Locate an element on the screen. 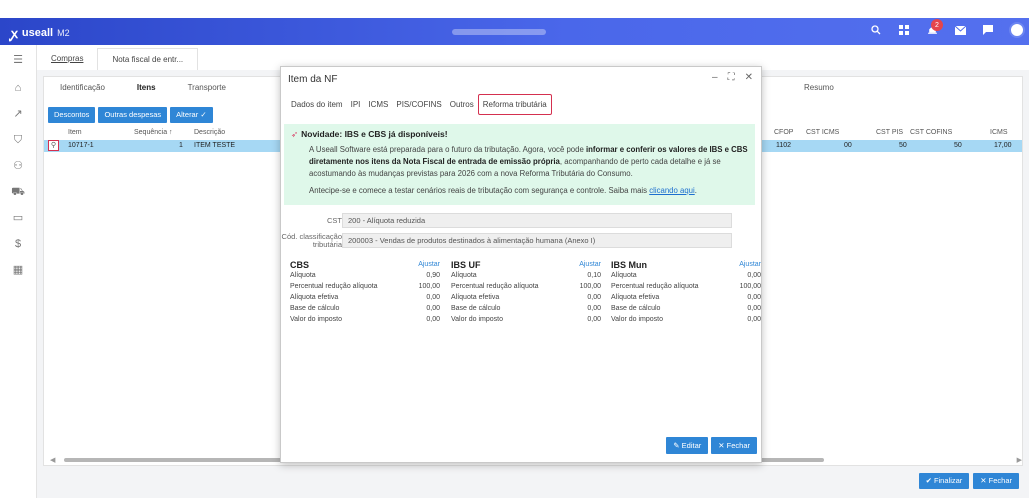 The width and height of the screenshot is (1029, 498). finalizar-button: ✔ Finalizar is located at coordinates (944, 481).